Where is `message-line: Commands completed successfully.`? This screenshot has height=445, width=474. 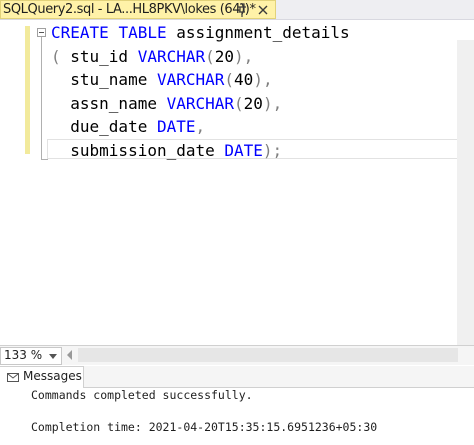
message-line: Commands completed successfully. is located at coordinates (142, 395).